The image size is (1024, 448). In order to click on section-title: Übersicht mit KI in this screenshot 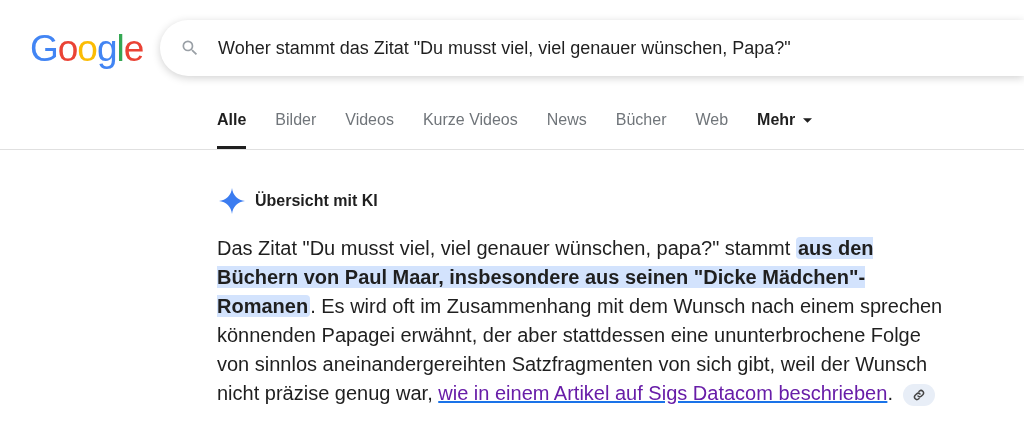, I will do `click(316, 200)`.